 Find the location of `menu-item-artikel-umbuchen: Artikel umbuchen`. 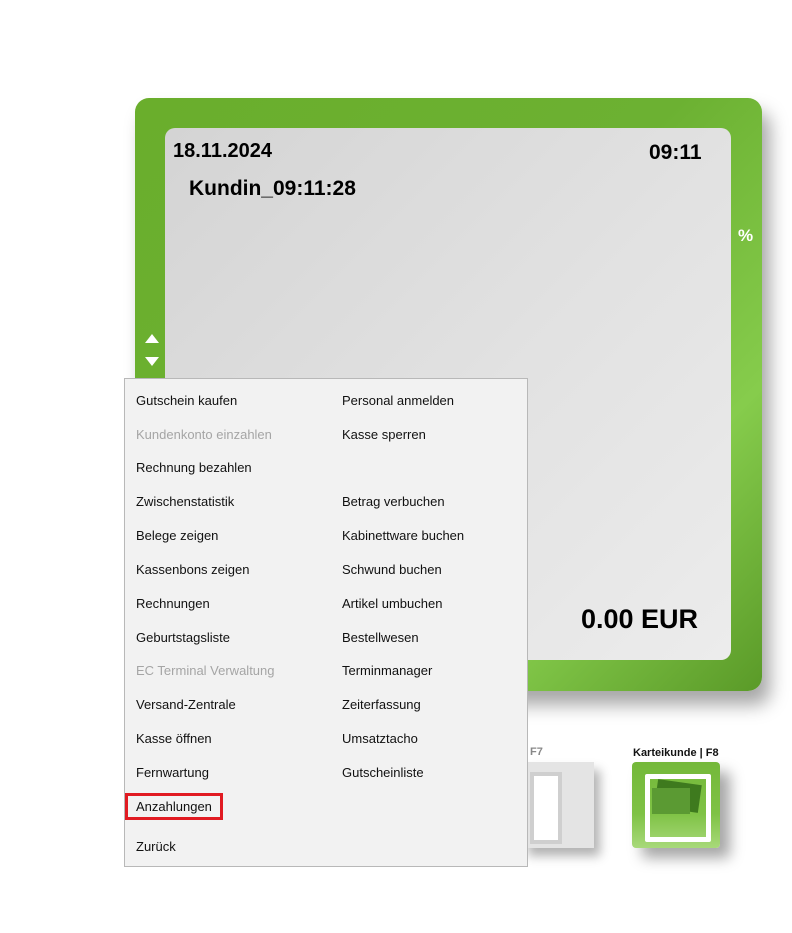

menu-item-artikel-umbuchen: Artikel umbuchen is located at coordinates (392, 603).